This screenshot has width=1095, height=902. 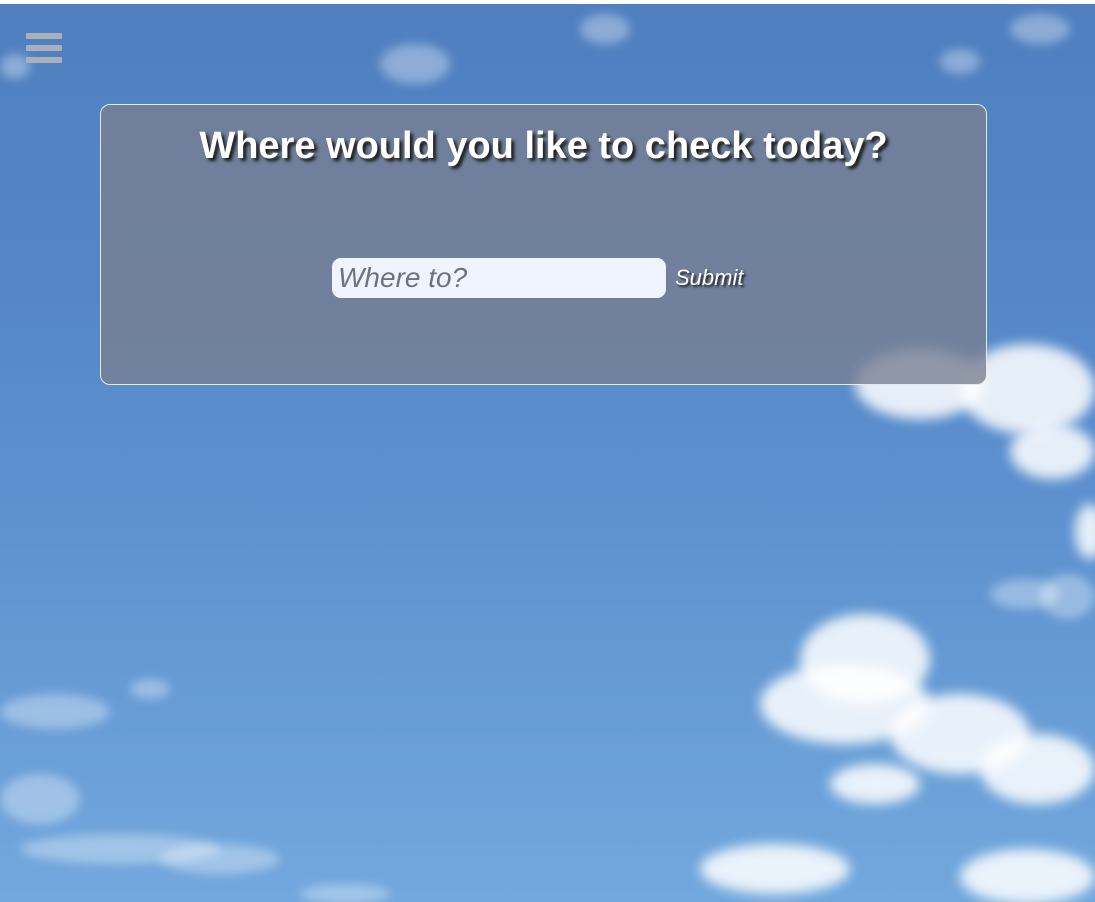 I want to click on menu-bar-top, so click(x=44, y=36).